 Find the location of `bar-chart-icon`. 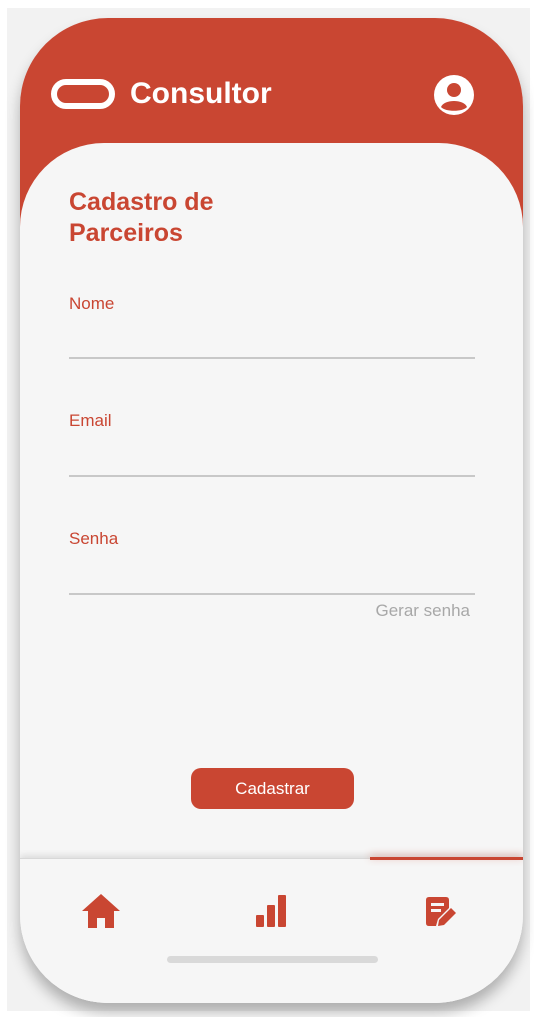

bar-chart-icon is located at coordinates (271, 911).